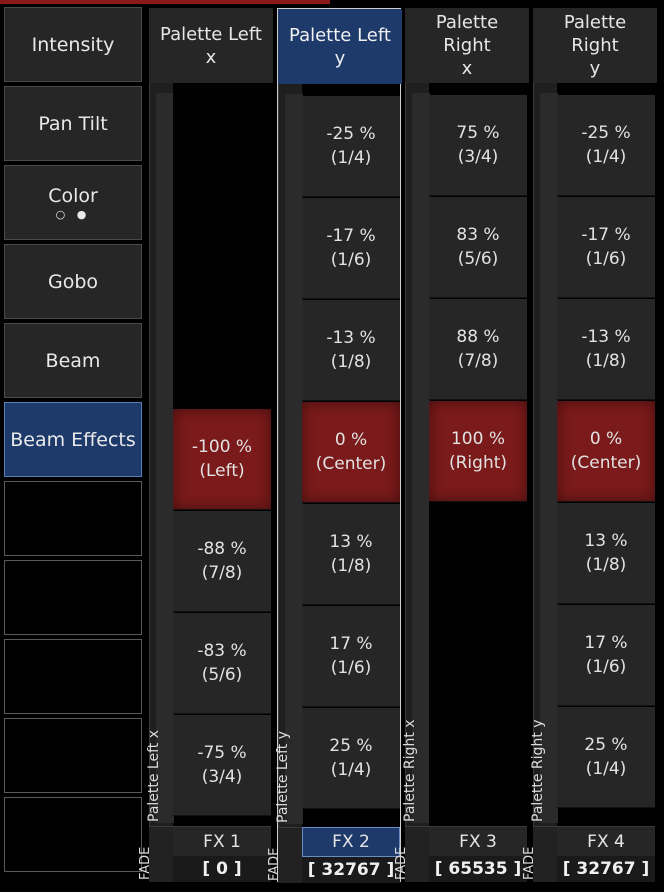 The height and width of the screenshot is (892, 664). What do you see at coordinates (222, 459) in the screenshot?
I see `palette-cell: -100 % (Left)` at bounding box center [222, 459].